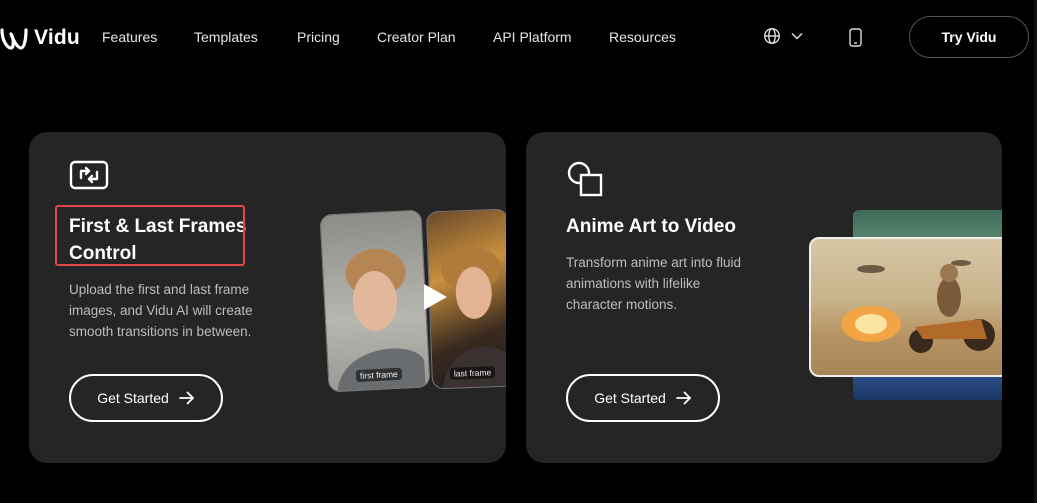 The height and width of the screenshot is (503, 1037). I want to click on description-line: Transform anime art into fluid, so click(654, 262).